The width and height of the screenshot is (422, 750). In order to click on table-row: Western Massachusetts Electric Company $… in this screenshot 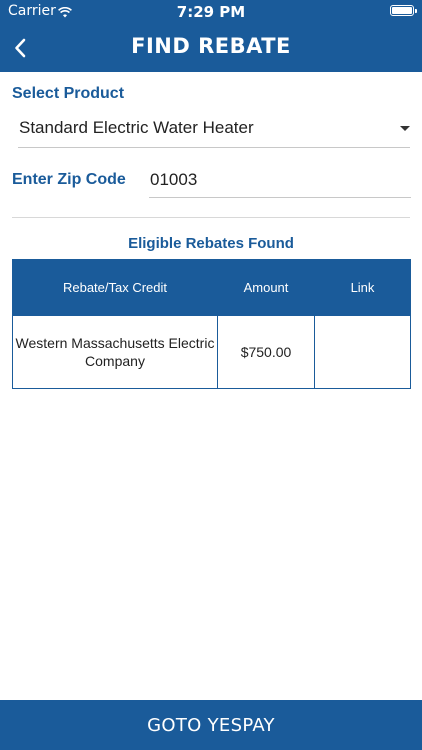, I will do `click(211, 352)`.